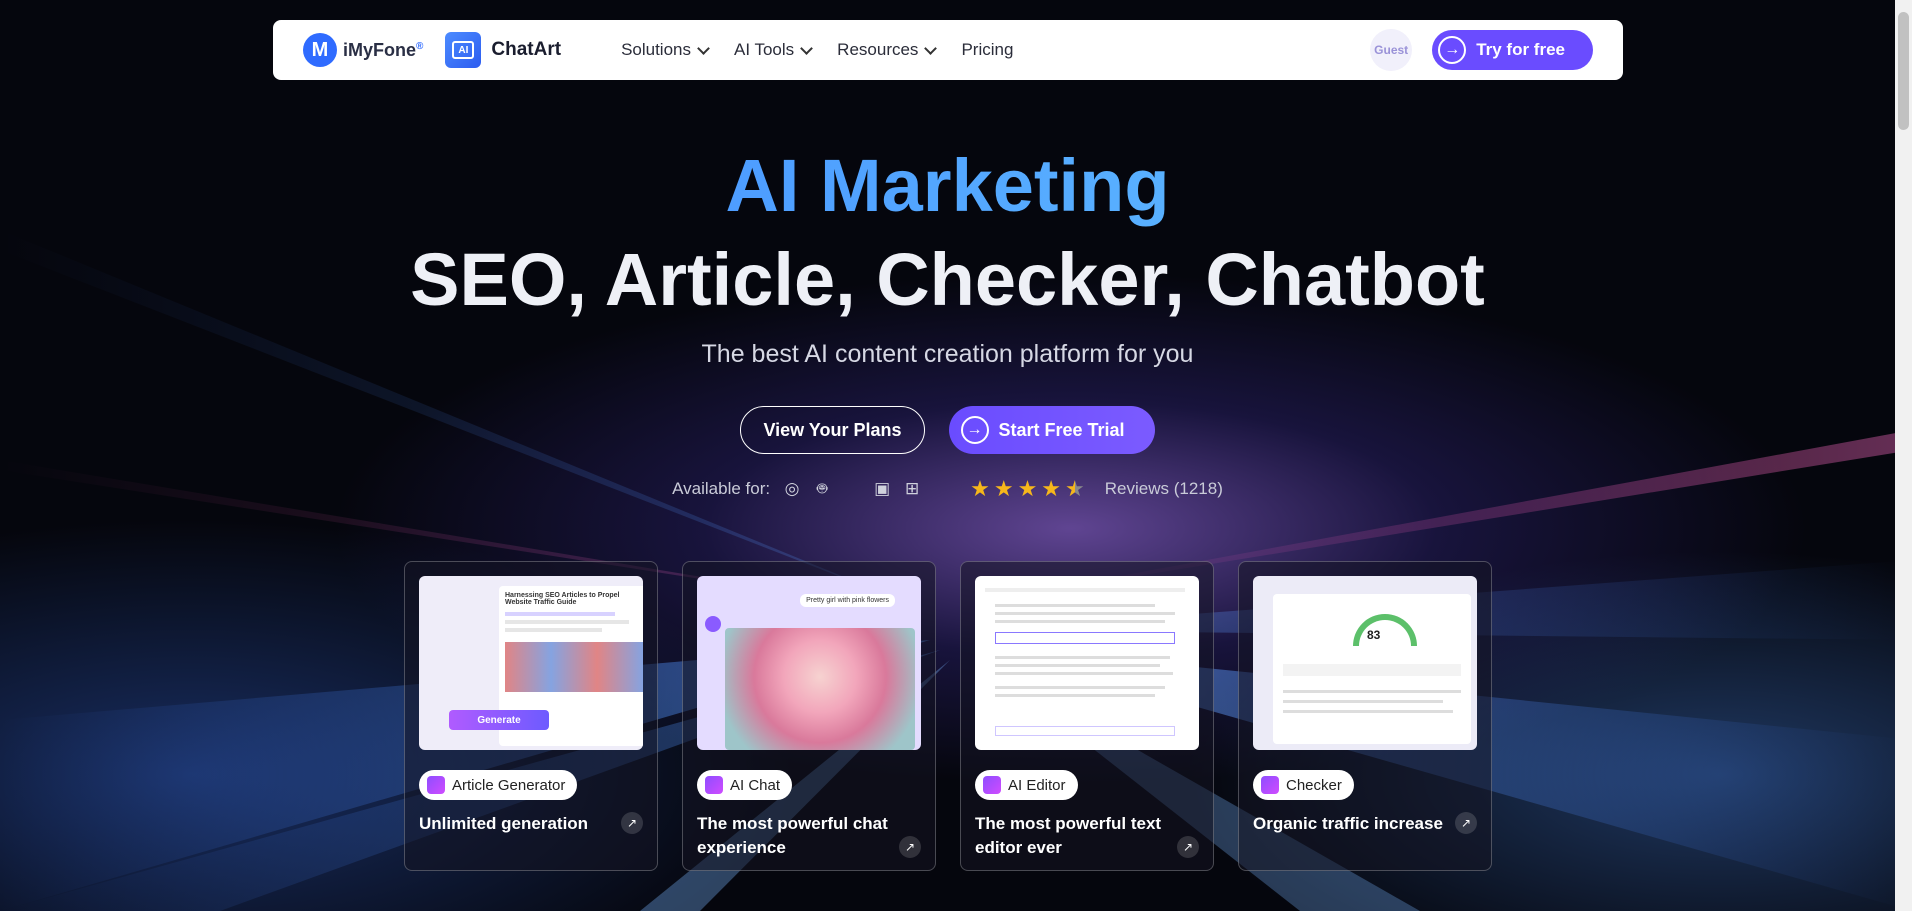  I want to click on scrollbar-thumb, so click(1903, 71).